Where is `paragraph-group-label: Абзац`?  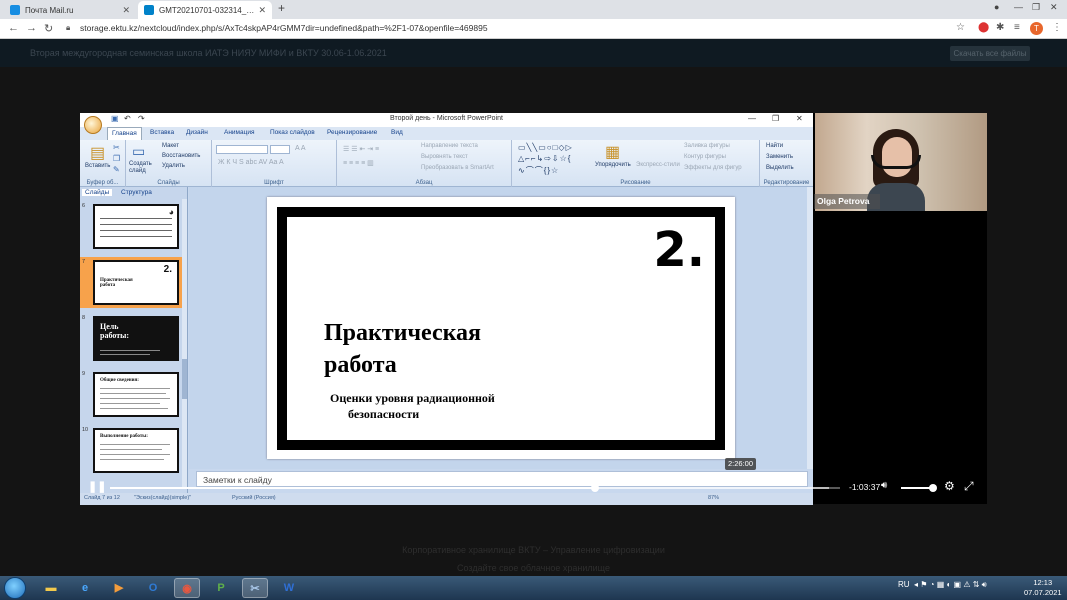 paragraph-group-label: Абзац is located at coordinates (424, 183).